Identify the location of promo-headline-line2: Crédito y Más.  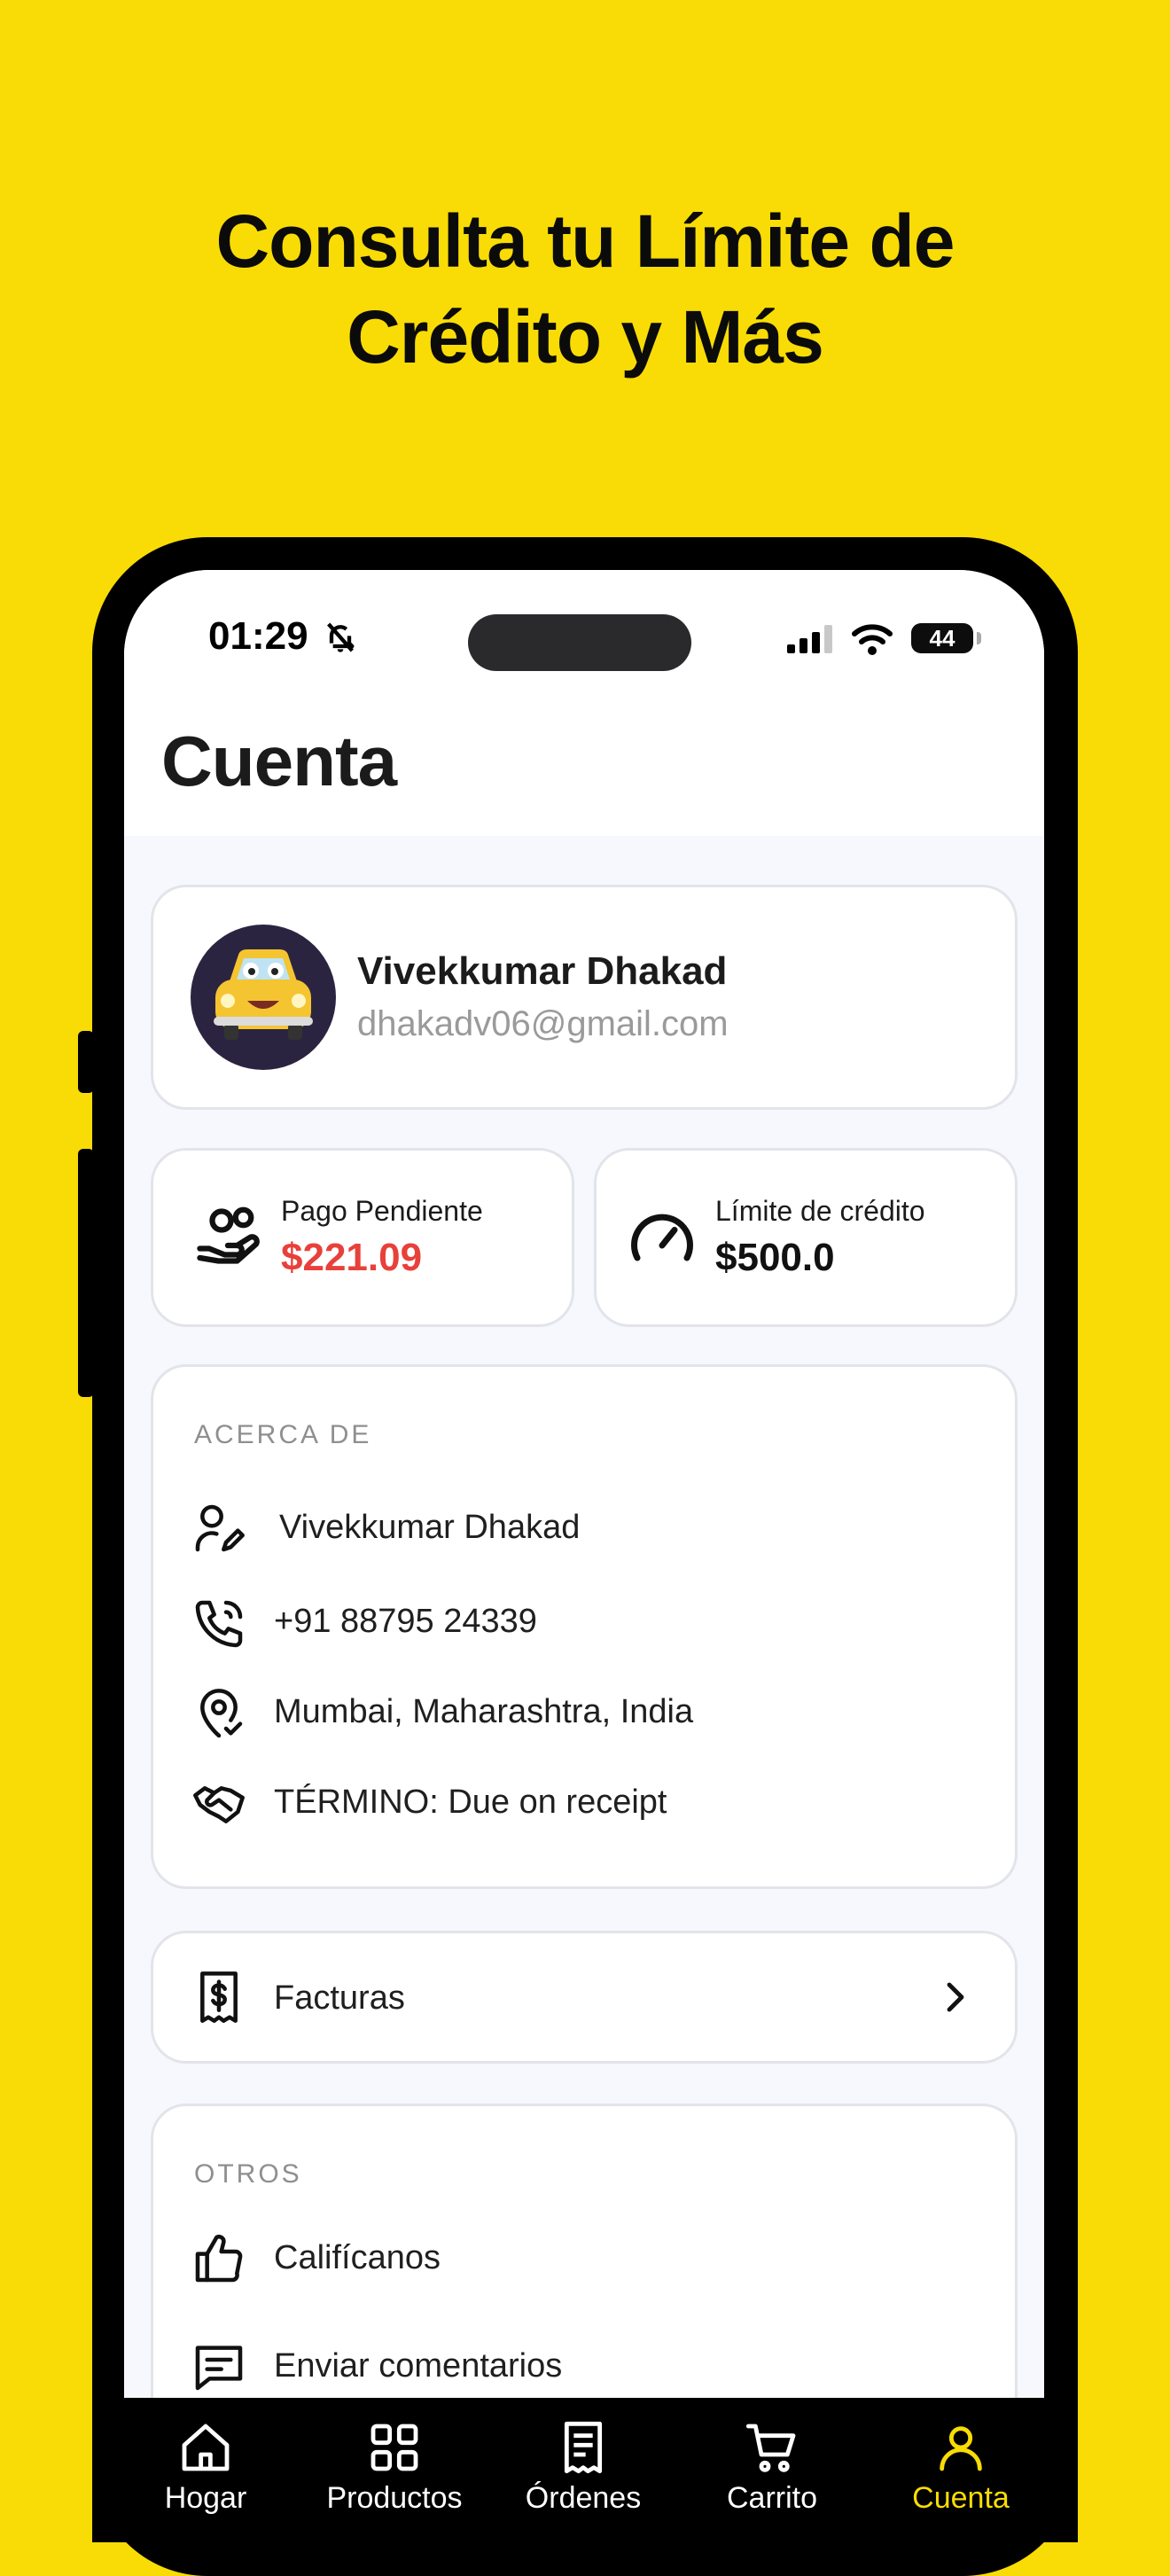
(585, 337).